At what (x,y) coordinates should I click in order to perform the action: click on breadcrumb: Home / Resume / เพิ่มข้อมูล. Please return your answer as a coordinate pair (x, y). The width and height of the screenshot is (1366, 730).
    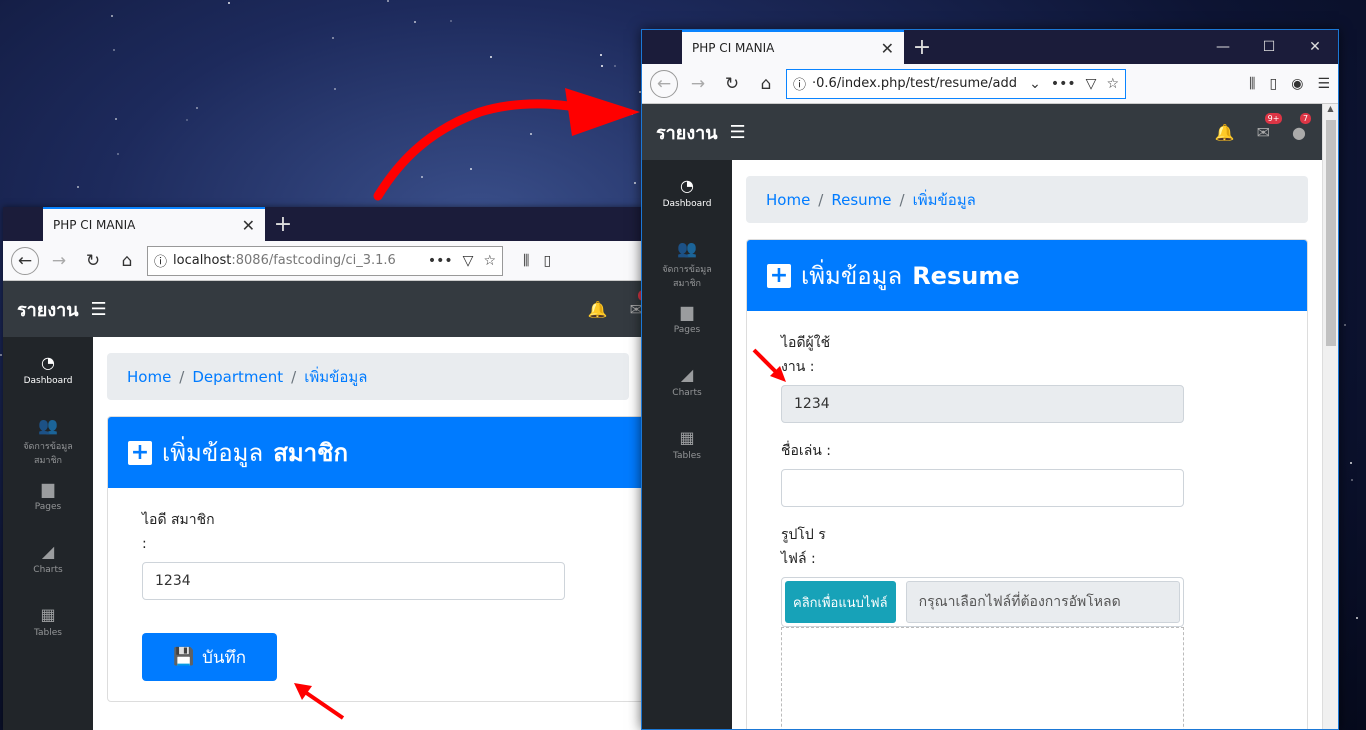
    Looking at the image, I should click on (1027, 199).